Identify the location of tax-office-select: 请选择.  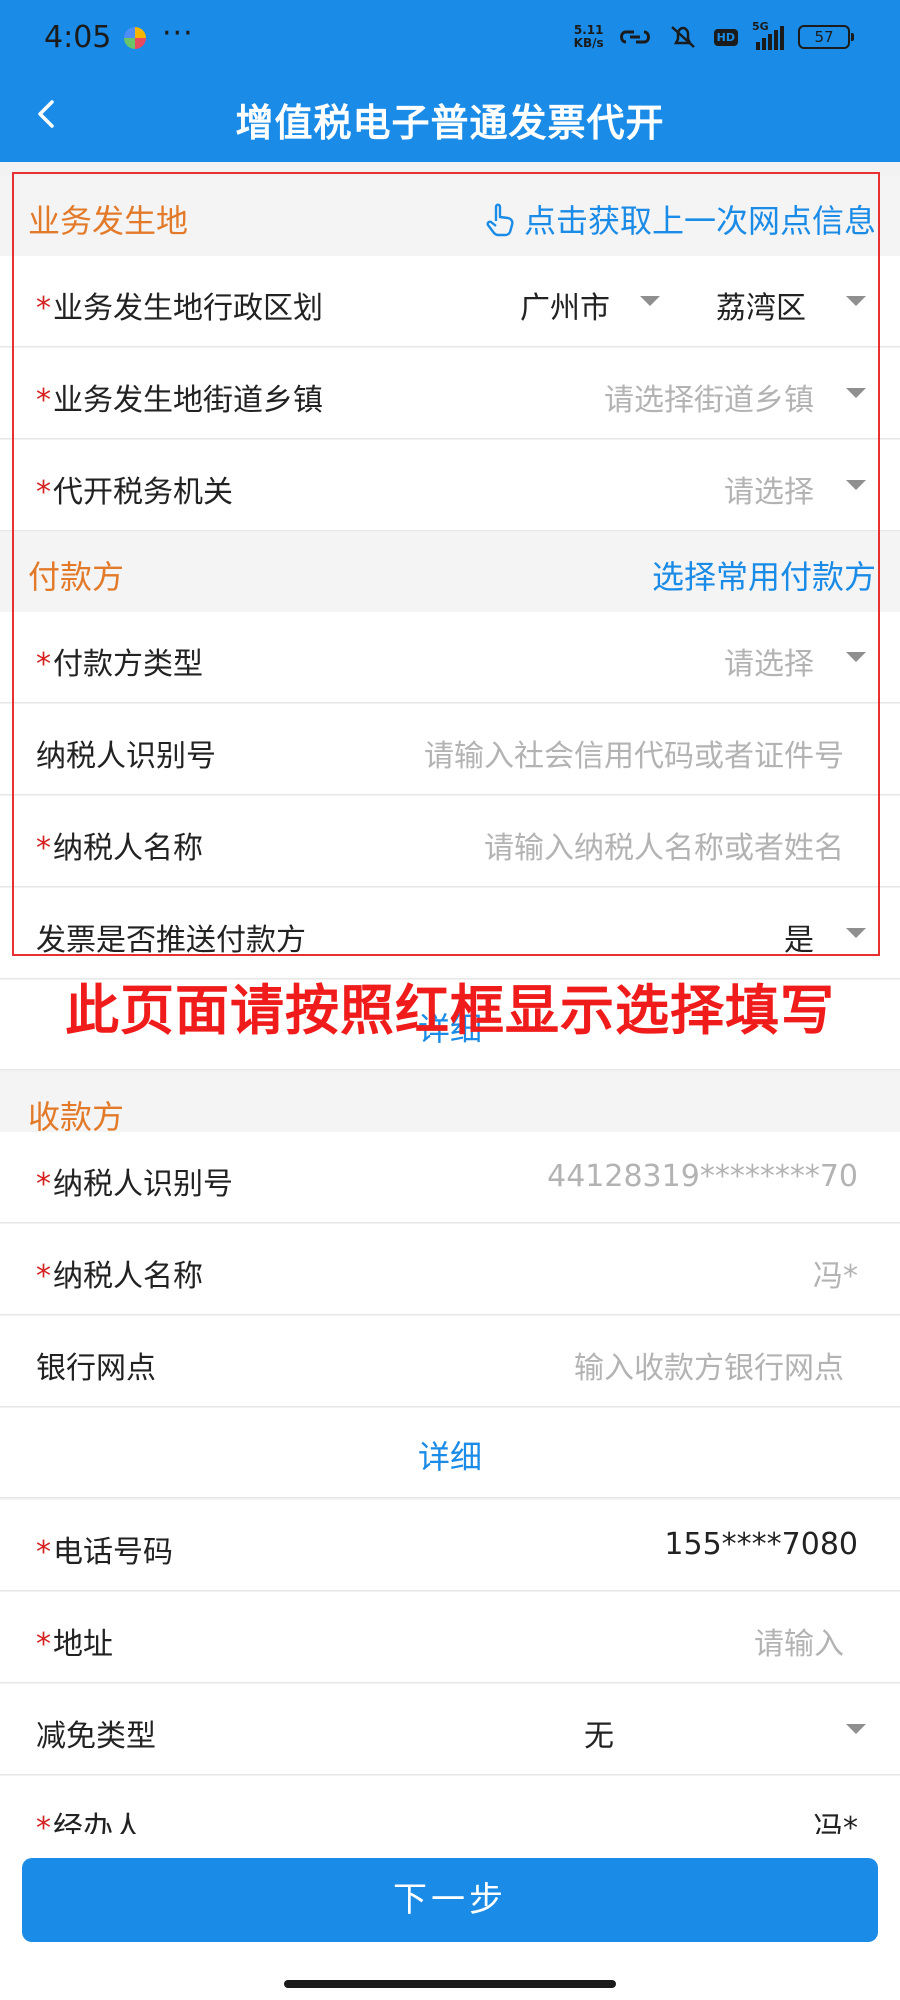
(769, 489).